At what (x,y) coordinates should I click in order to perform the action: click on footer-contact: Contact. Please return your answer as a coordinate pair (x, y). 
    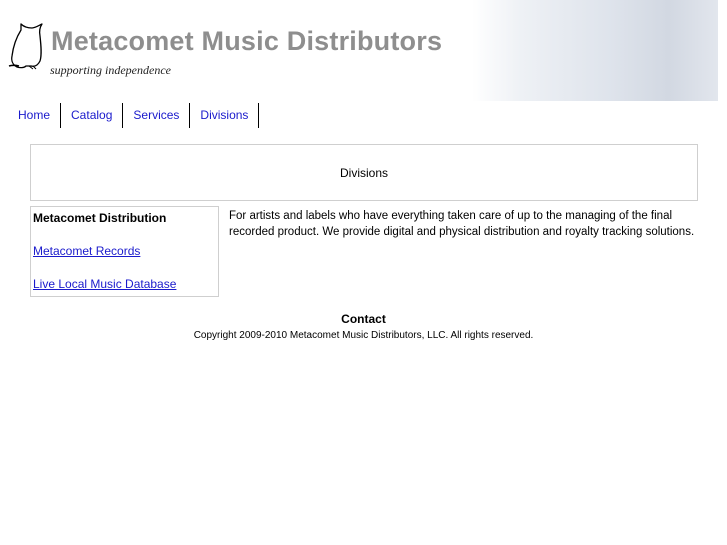
    Looking at the image, I should click on (363, 319).